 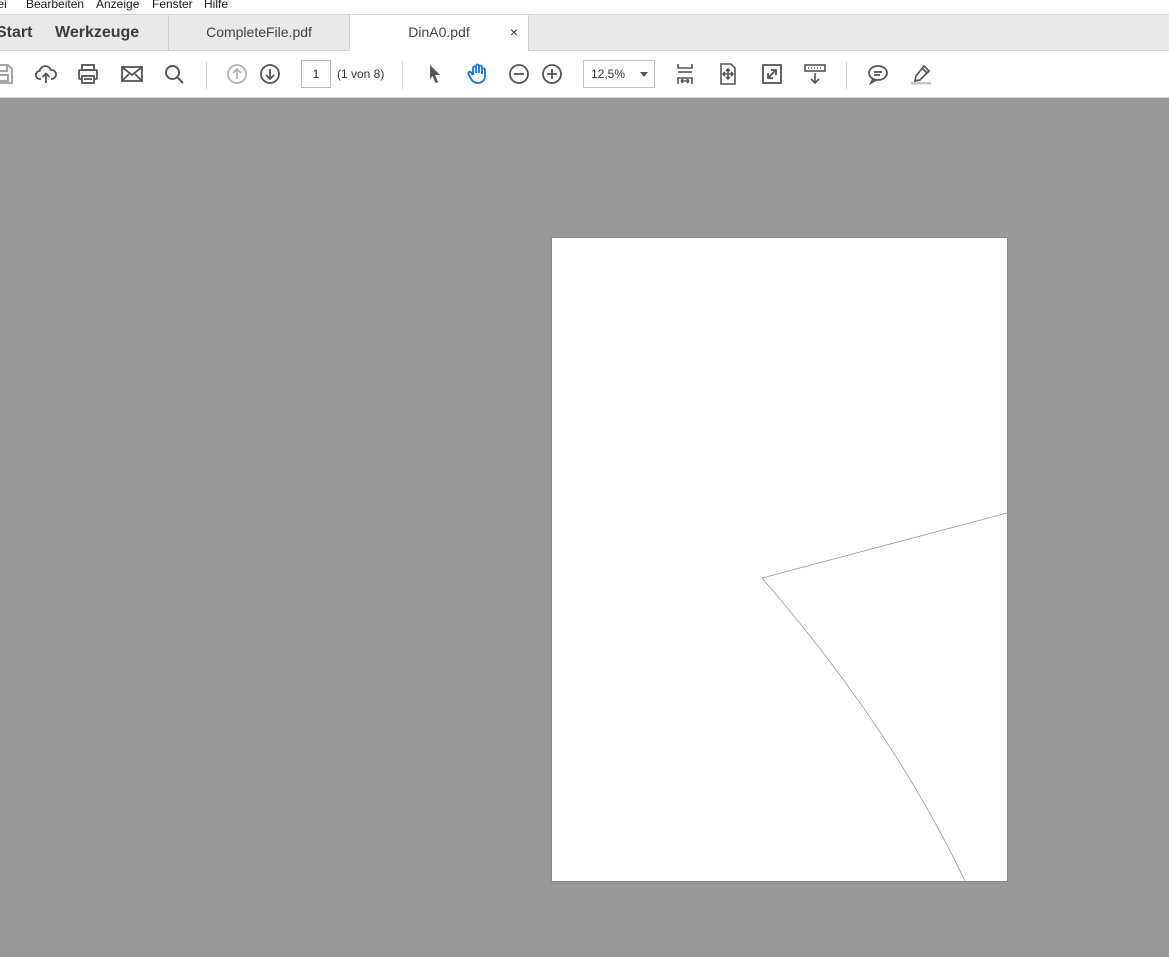 I want to click on tab-document-dina0: DinA0.pdf ×, so click(x=439, y=33).